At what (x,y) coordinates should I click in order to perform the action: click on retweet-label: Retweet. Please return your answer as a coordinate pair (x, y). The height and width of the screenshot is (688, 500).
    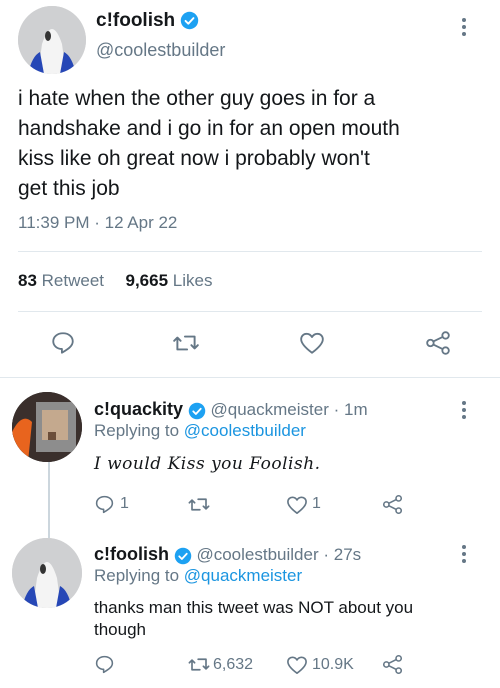
    Looking at the image, I should click on (73, 280).